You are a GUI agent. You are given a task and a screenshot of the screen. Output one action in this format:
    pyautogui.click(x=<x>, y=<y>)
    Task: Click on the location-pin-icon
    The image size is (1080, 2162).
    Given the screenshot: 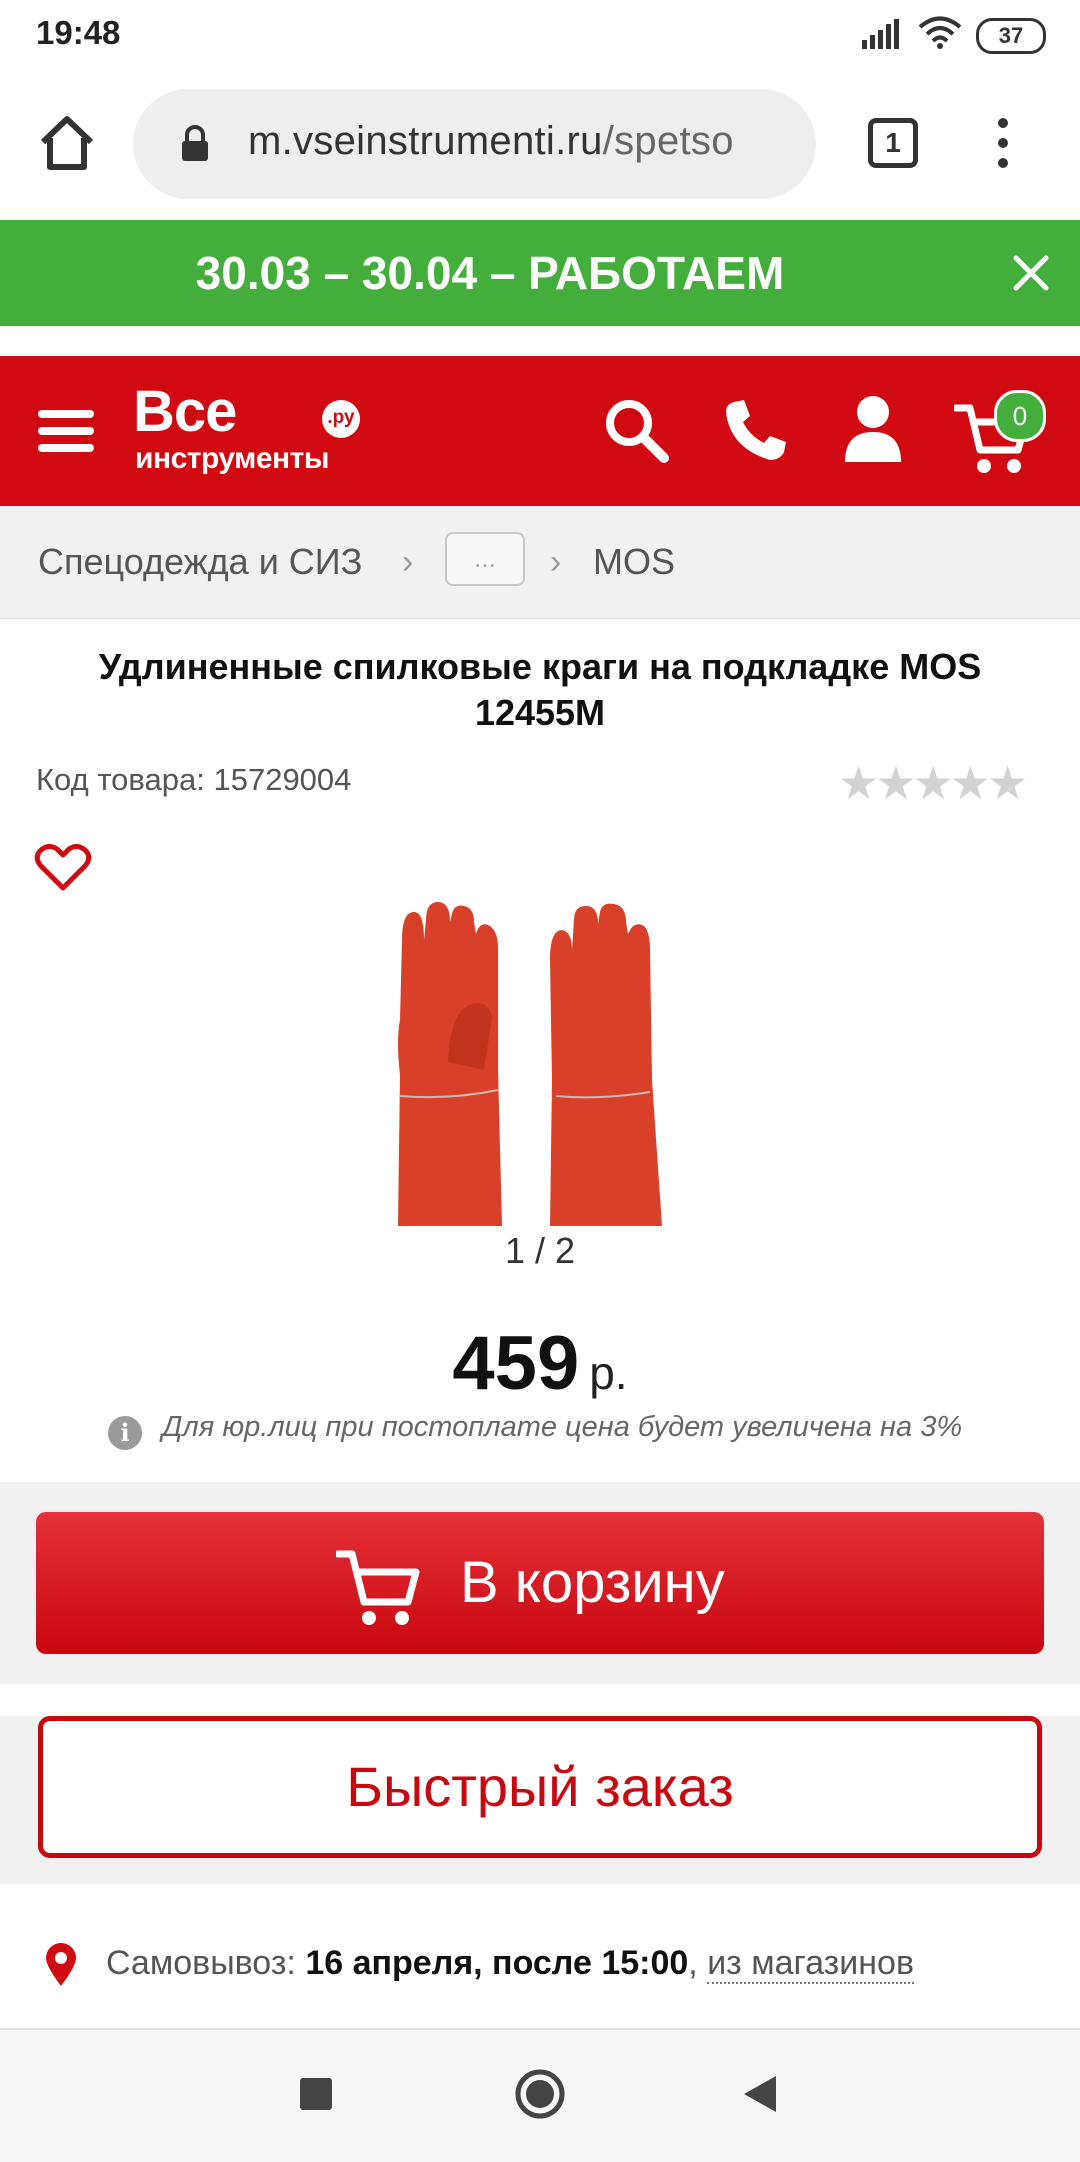 What is the action you would take?
    pyautogui.click(x=61, y=1964)
    